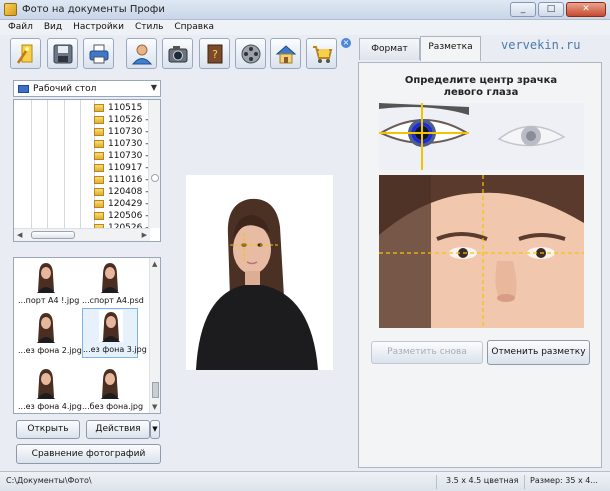  I want to click on tab-markup: Разметка, so click(450, 48).